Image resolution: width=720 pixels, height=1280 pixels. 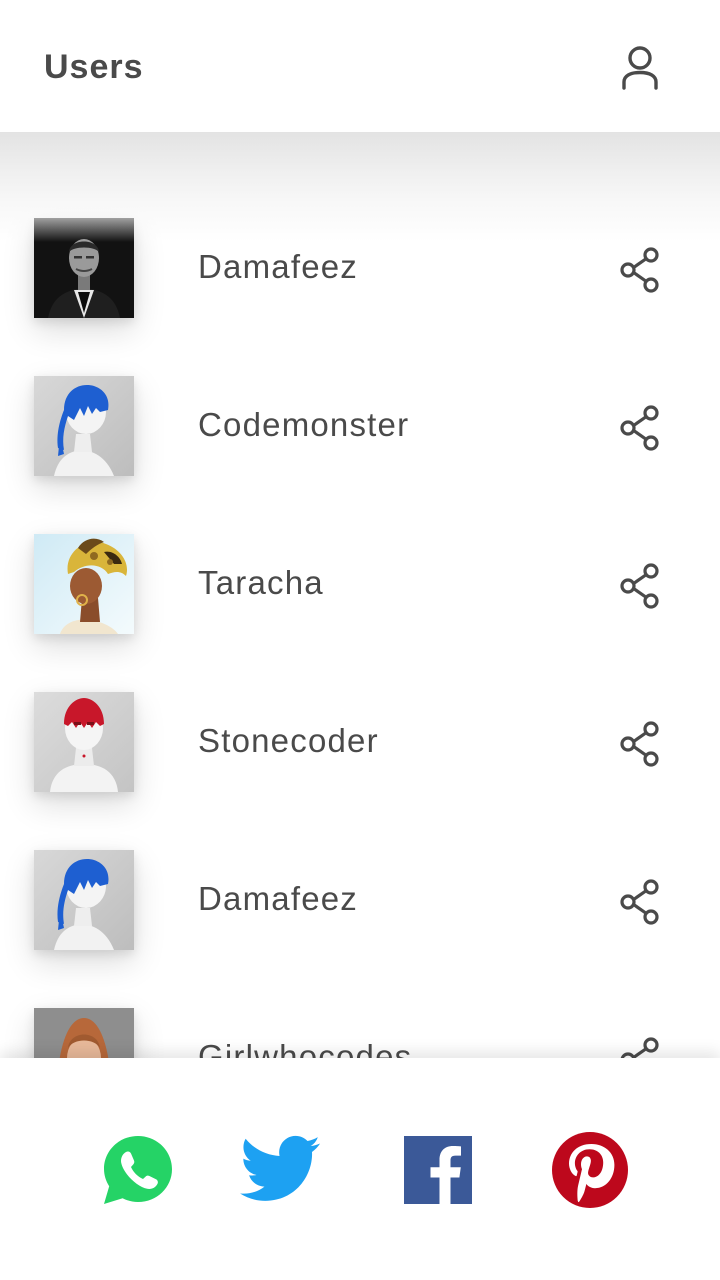 I want to click on facebook-button, so click(x=438, y=1170).